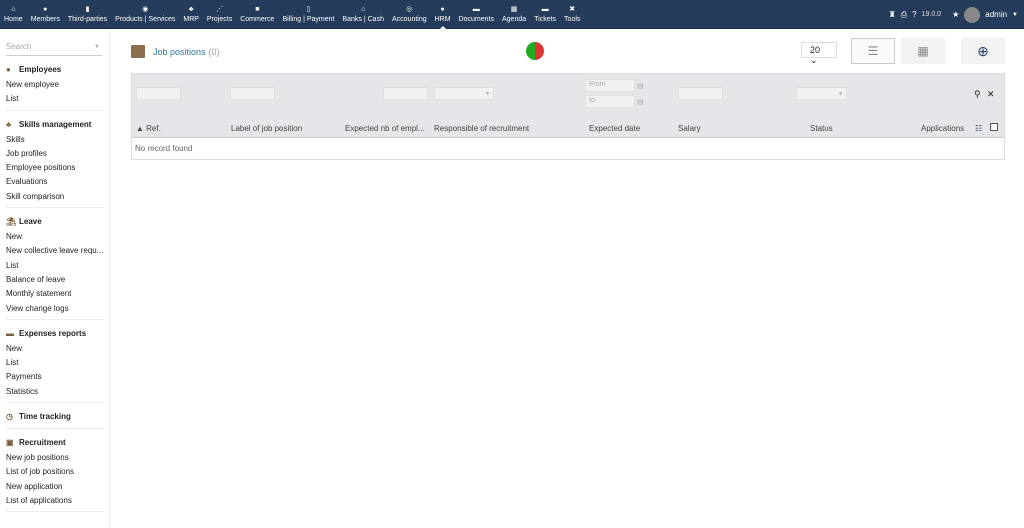 Image resolution: width=1024 pixels, height=528 pixels. I want to click on help-icon: ?, so click(914, 14).